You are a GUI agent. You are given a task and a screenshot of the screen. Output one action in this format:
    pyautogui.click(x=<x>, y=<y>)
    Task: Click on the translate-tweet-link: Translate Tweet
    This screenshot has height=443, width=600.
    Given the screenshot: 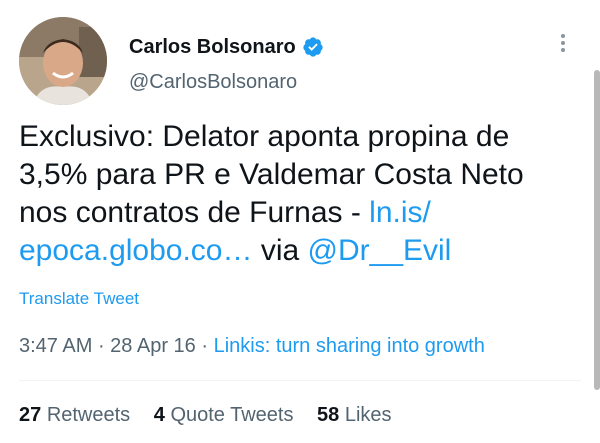 What is the action you would take?
    pyautogui.click(x=79, y=299)
    